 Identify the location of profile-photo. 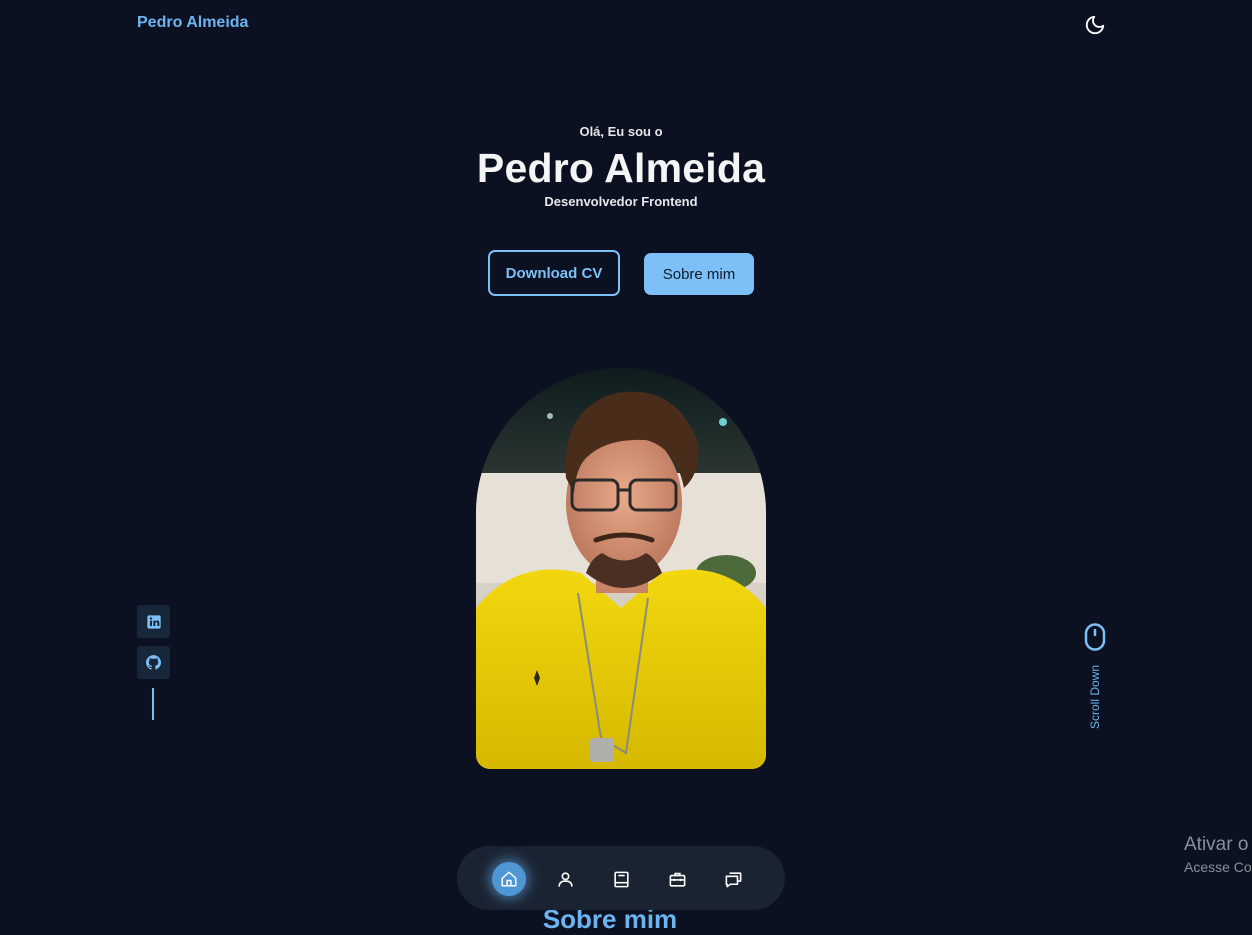
(621, 568).